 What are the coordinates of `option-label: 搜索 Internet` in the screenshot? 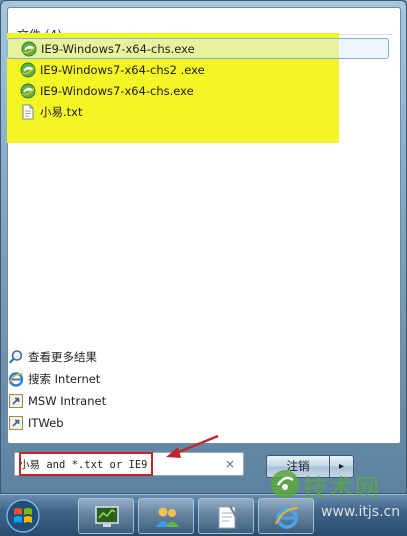 It's located at (64, 379).